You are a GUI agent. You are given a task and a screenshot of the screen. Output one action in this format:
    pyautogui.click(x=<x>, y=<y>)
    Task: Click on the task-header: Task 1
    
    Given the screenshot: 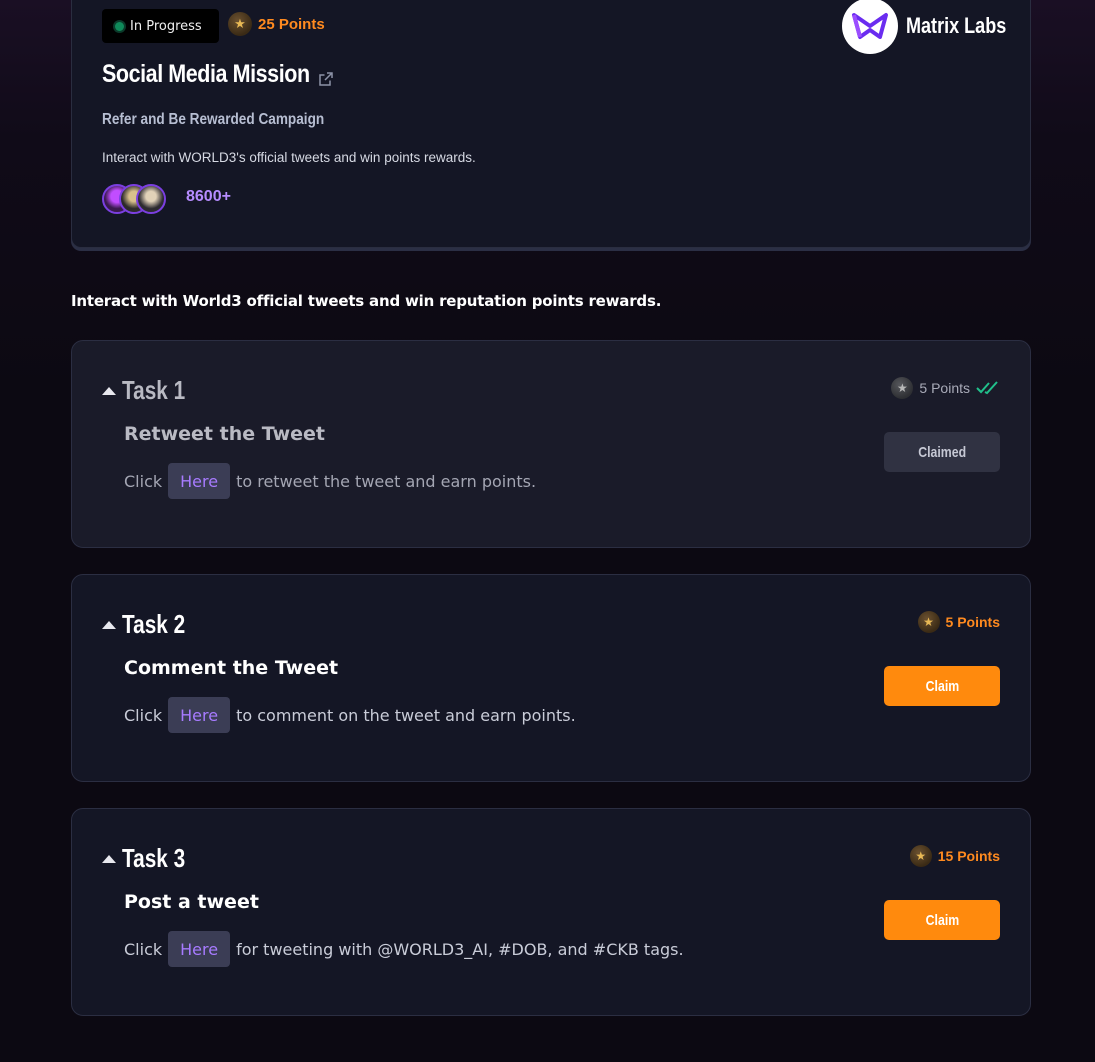 What is the action you would take?
    pyautogui.click(x=151, y=390)
    